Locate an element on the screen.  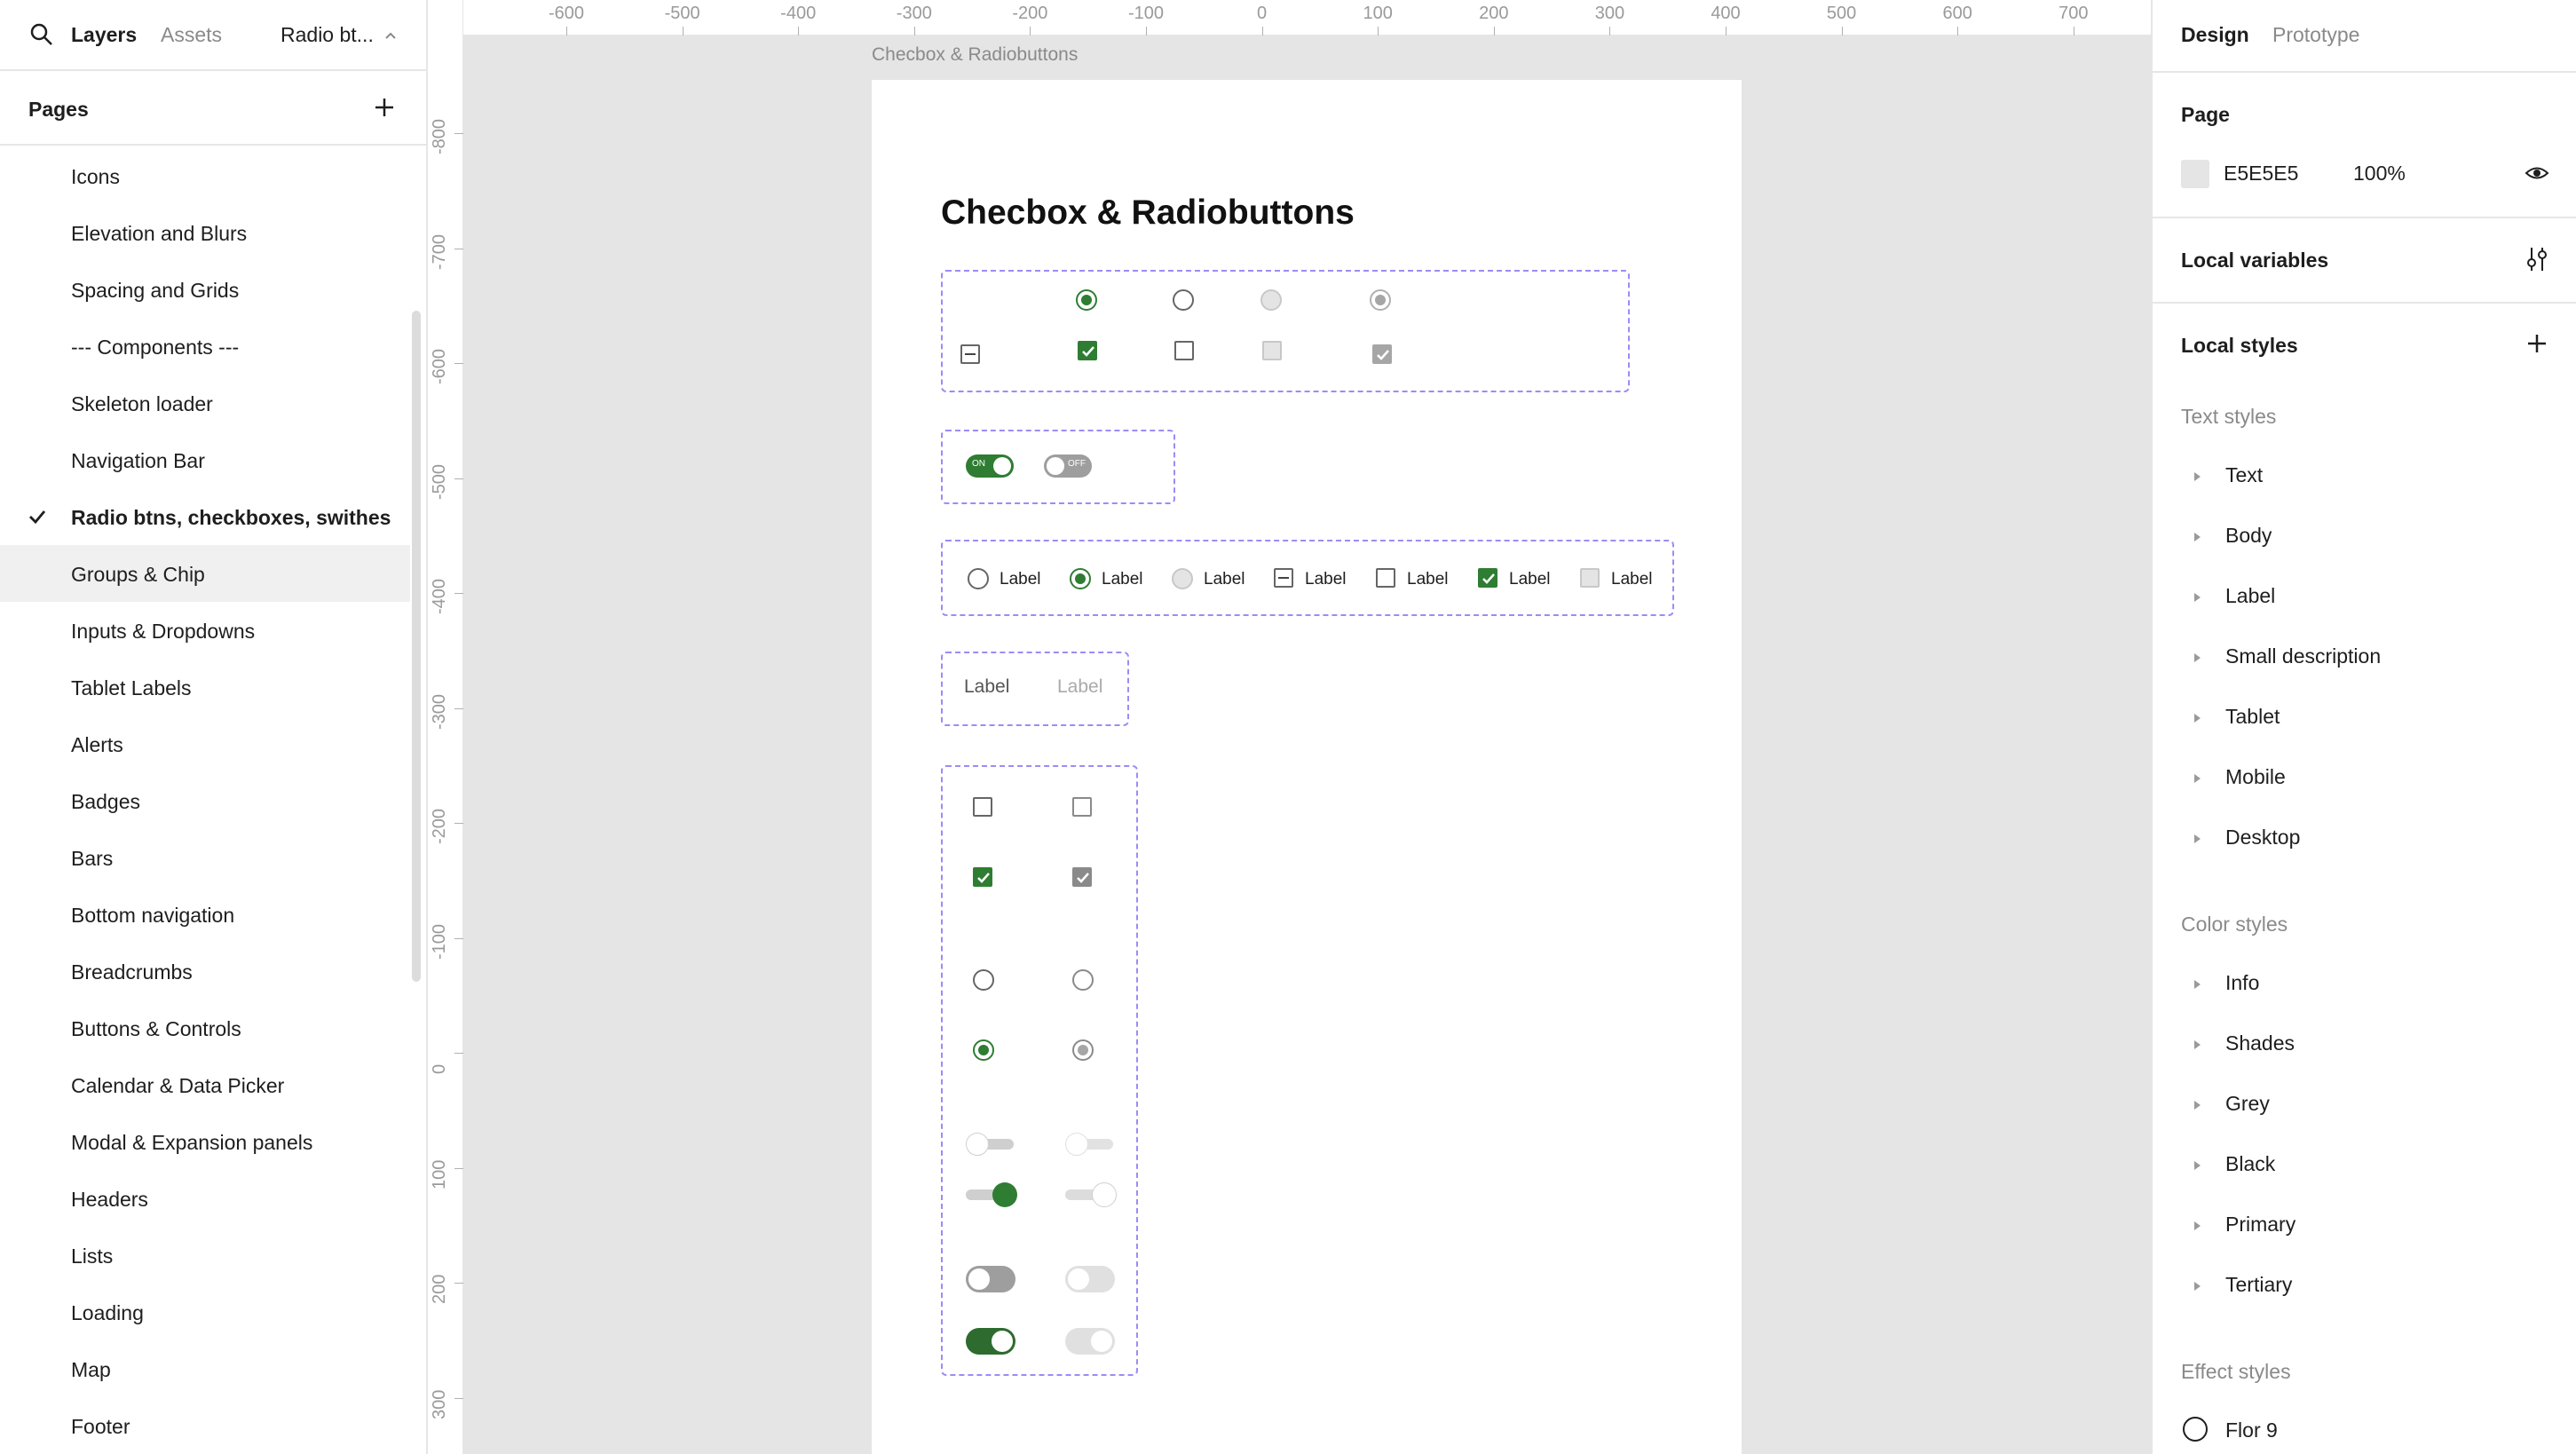
checkbox-unchecked-disabled is located at coordinates (1082, 807).